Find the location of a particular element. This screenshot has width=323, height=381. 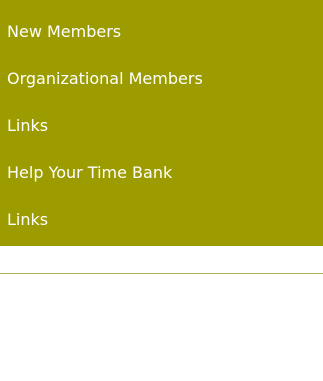

horizontal-divider is located at coordinates (161, 273).